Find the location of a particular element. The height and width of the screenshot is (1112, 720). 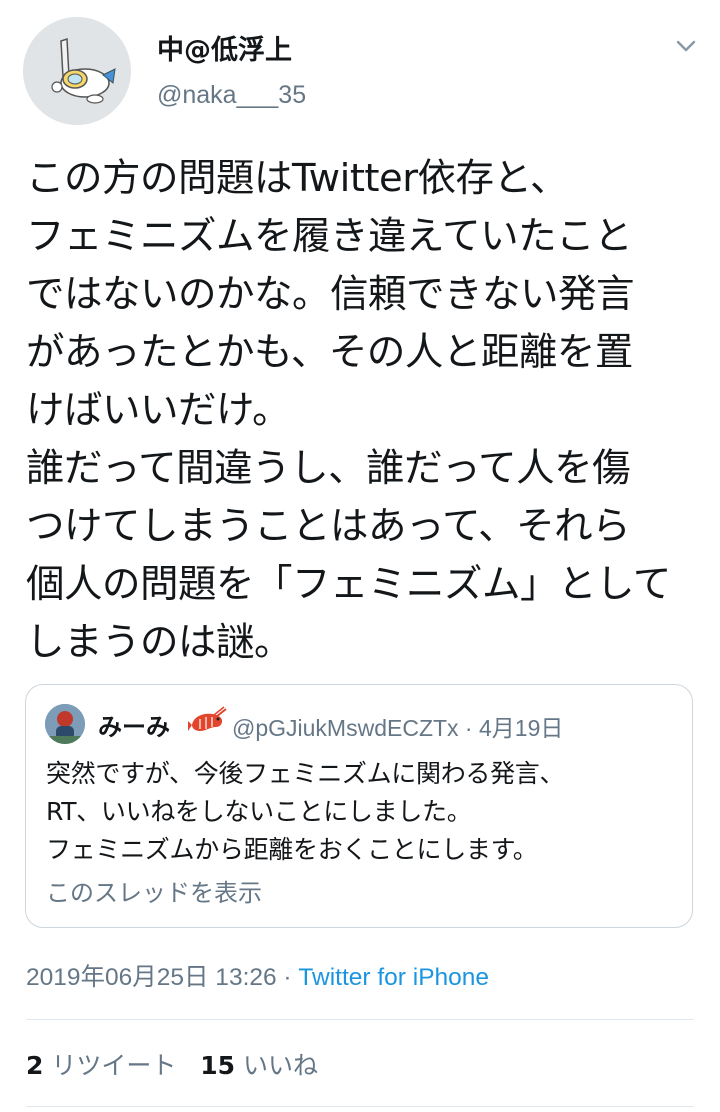

quoted-text-line: 突然ですが、今後フェミニズムに関わる発言、 is located at coordinates (305, 773).